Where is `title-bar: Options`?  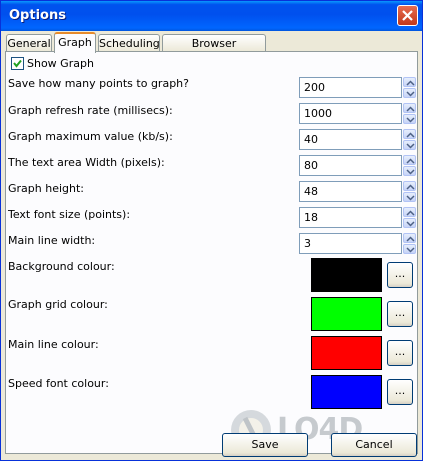 title-bar: Options is located at coordinates (211, 16).